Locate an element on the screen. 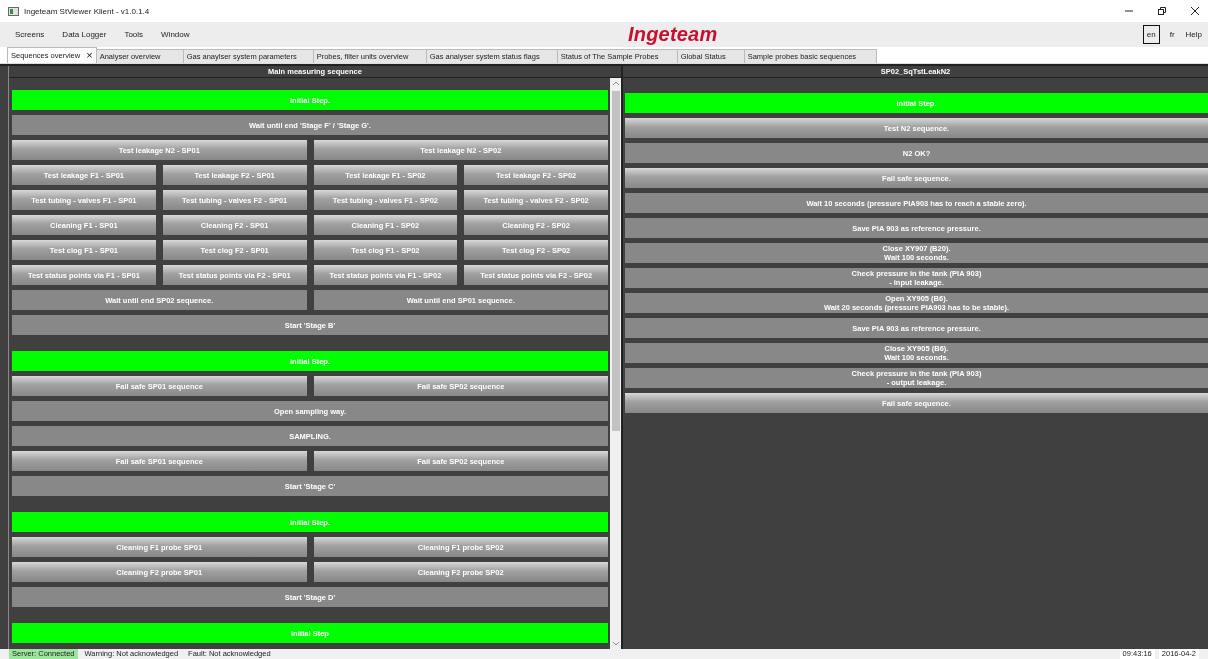 Image resolution: width=1208 pixels, height=659 pixels. language-button: fr is located at coordinates (1172, 34).